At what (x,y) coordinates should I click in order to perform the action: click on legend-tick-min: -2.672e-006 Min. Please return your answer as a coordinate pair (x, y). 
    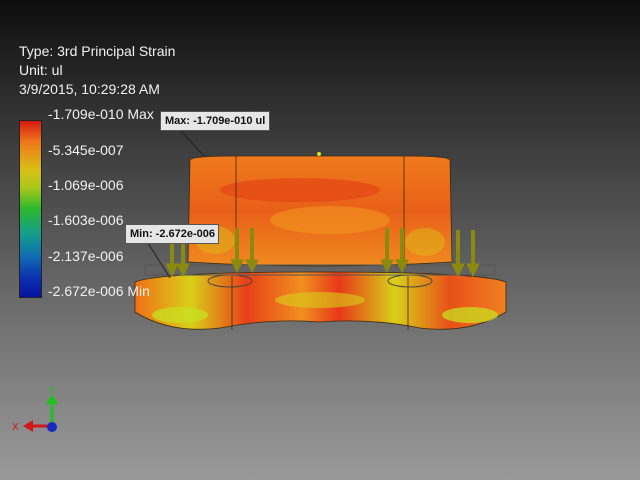
    Looking at the image, I should click on (99, 291).